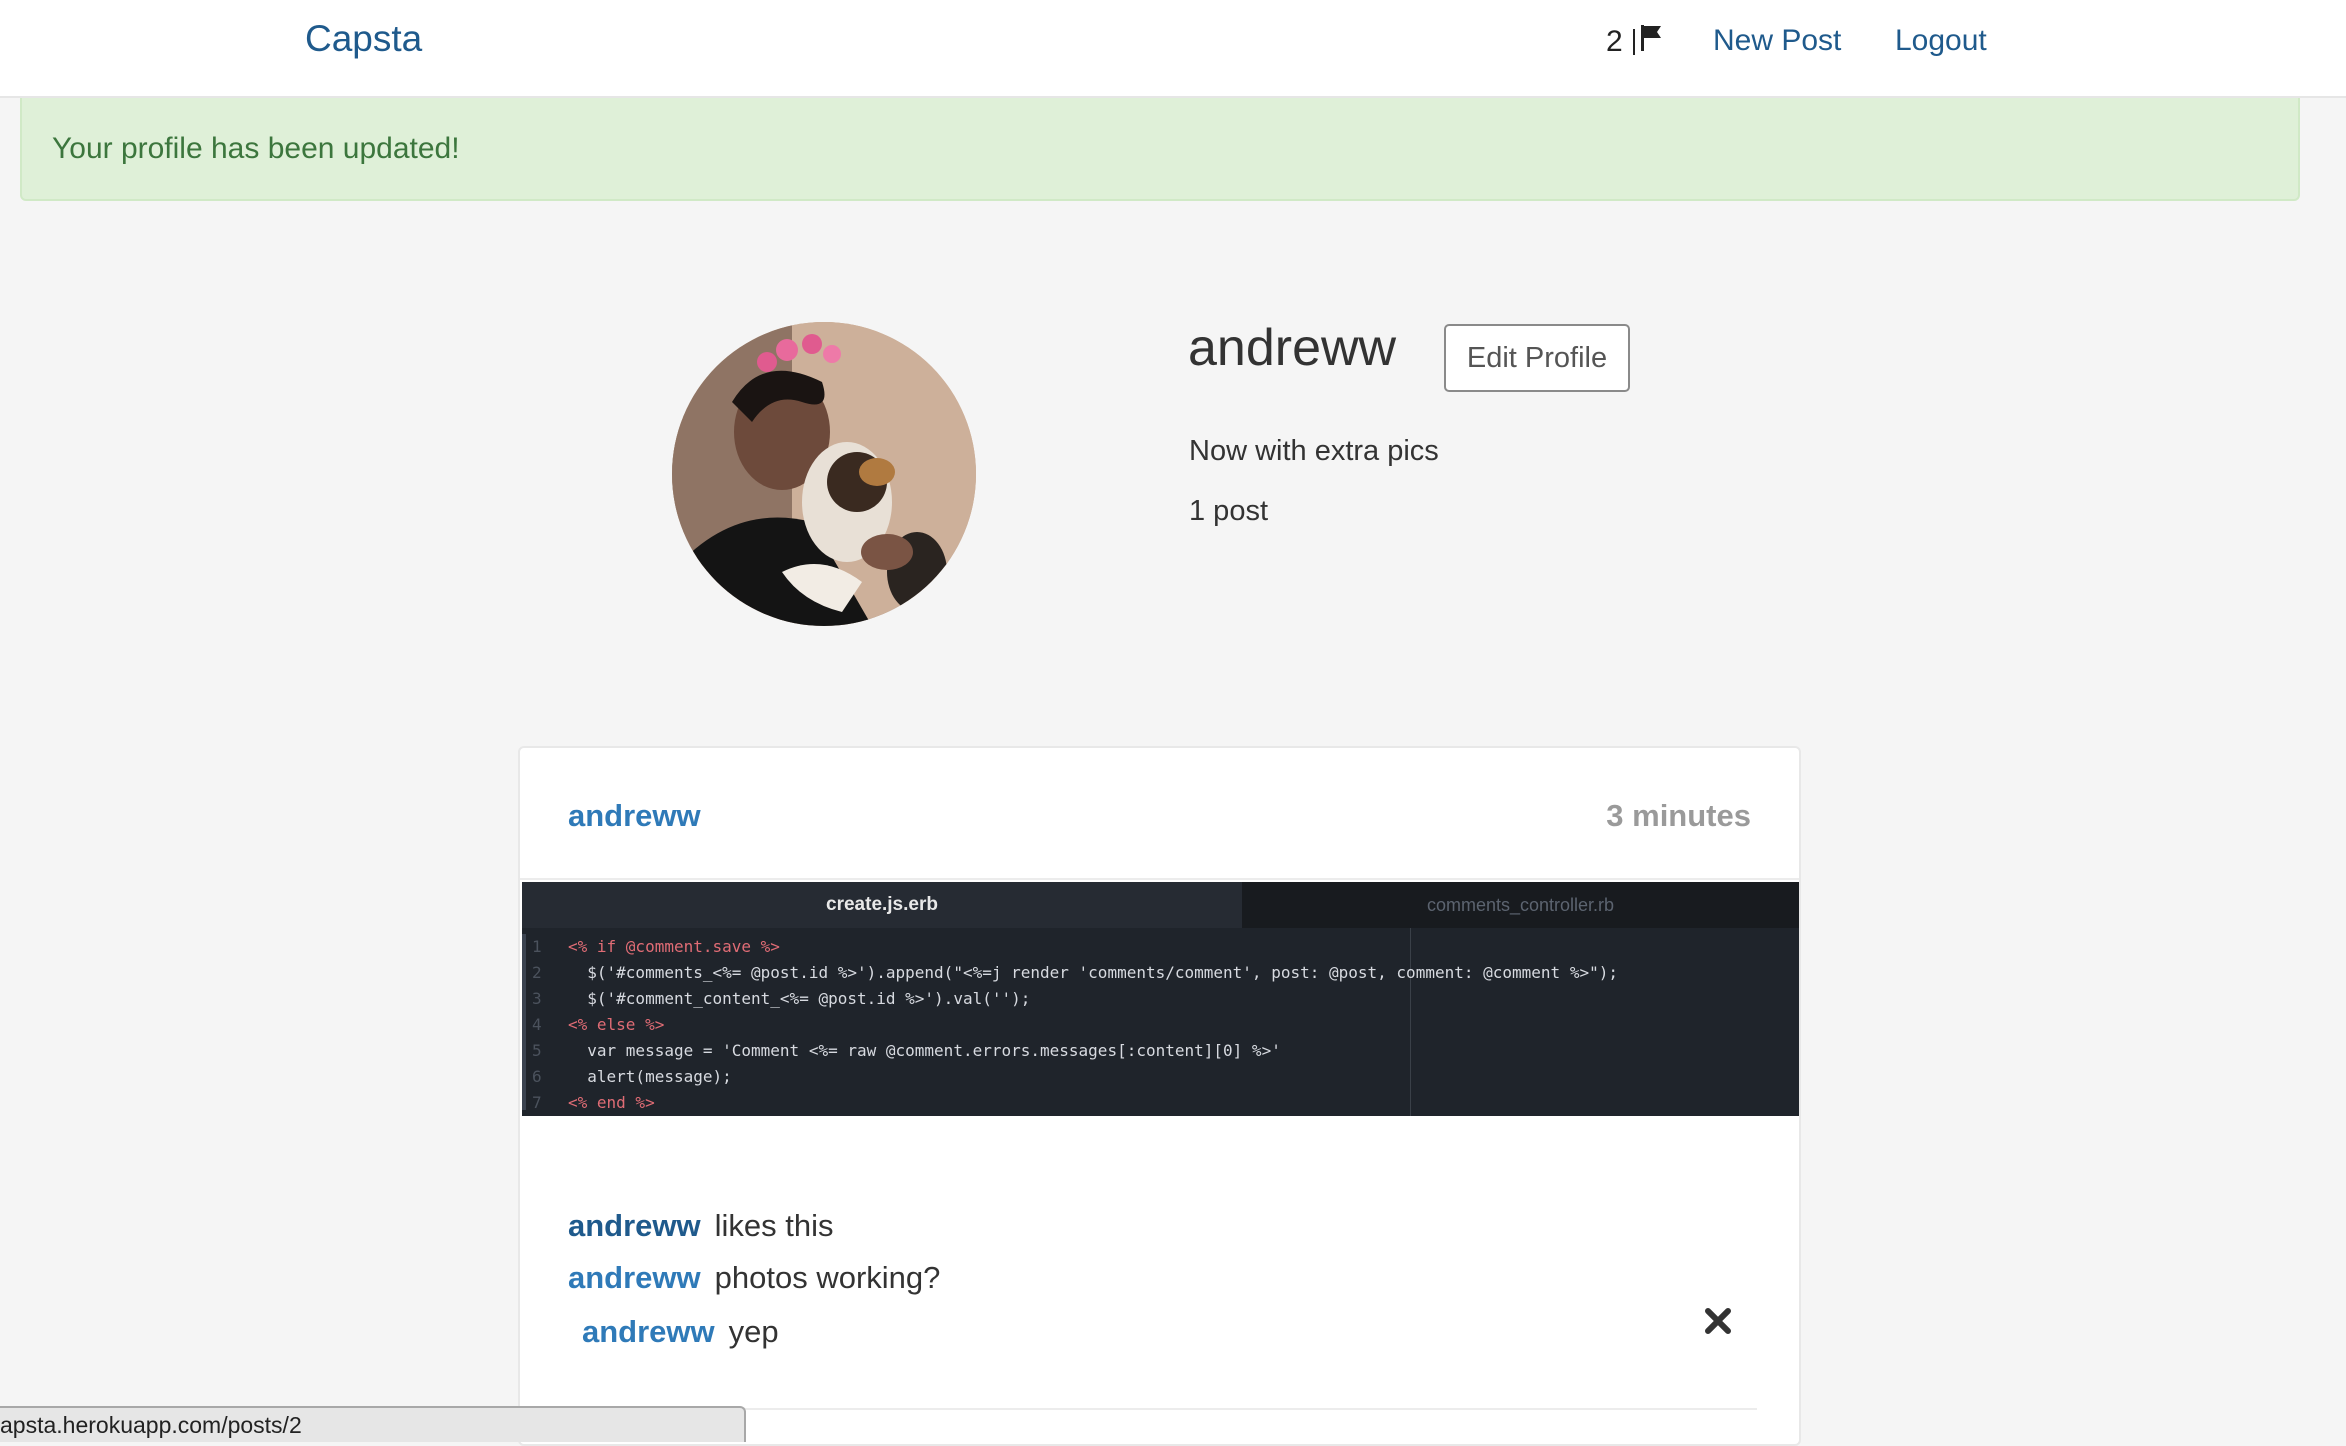  I want to click on code-line: 1 <% if @comment.save %>, so click(651, 947).